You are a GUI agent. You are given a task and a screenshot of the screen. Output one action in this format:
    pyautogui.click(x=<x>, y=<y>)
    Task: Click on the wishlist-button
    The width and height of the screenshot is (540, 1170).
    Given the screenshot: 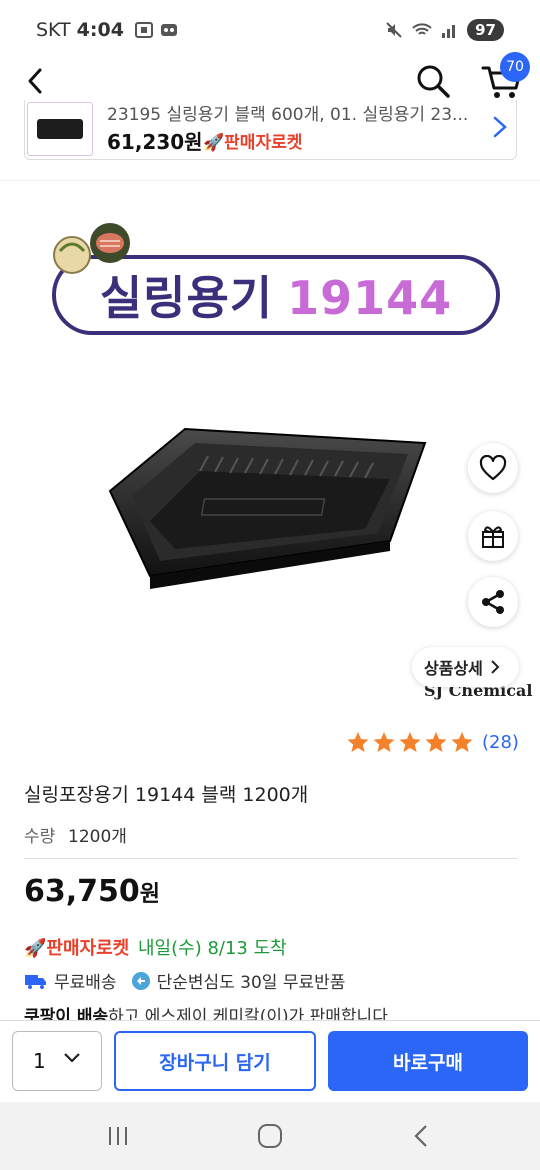 What is the action you would take?
    pyautogui.click(x=493, y=468)
    